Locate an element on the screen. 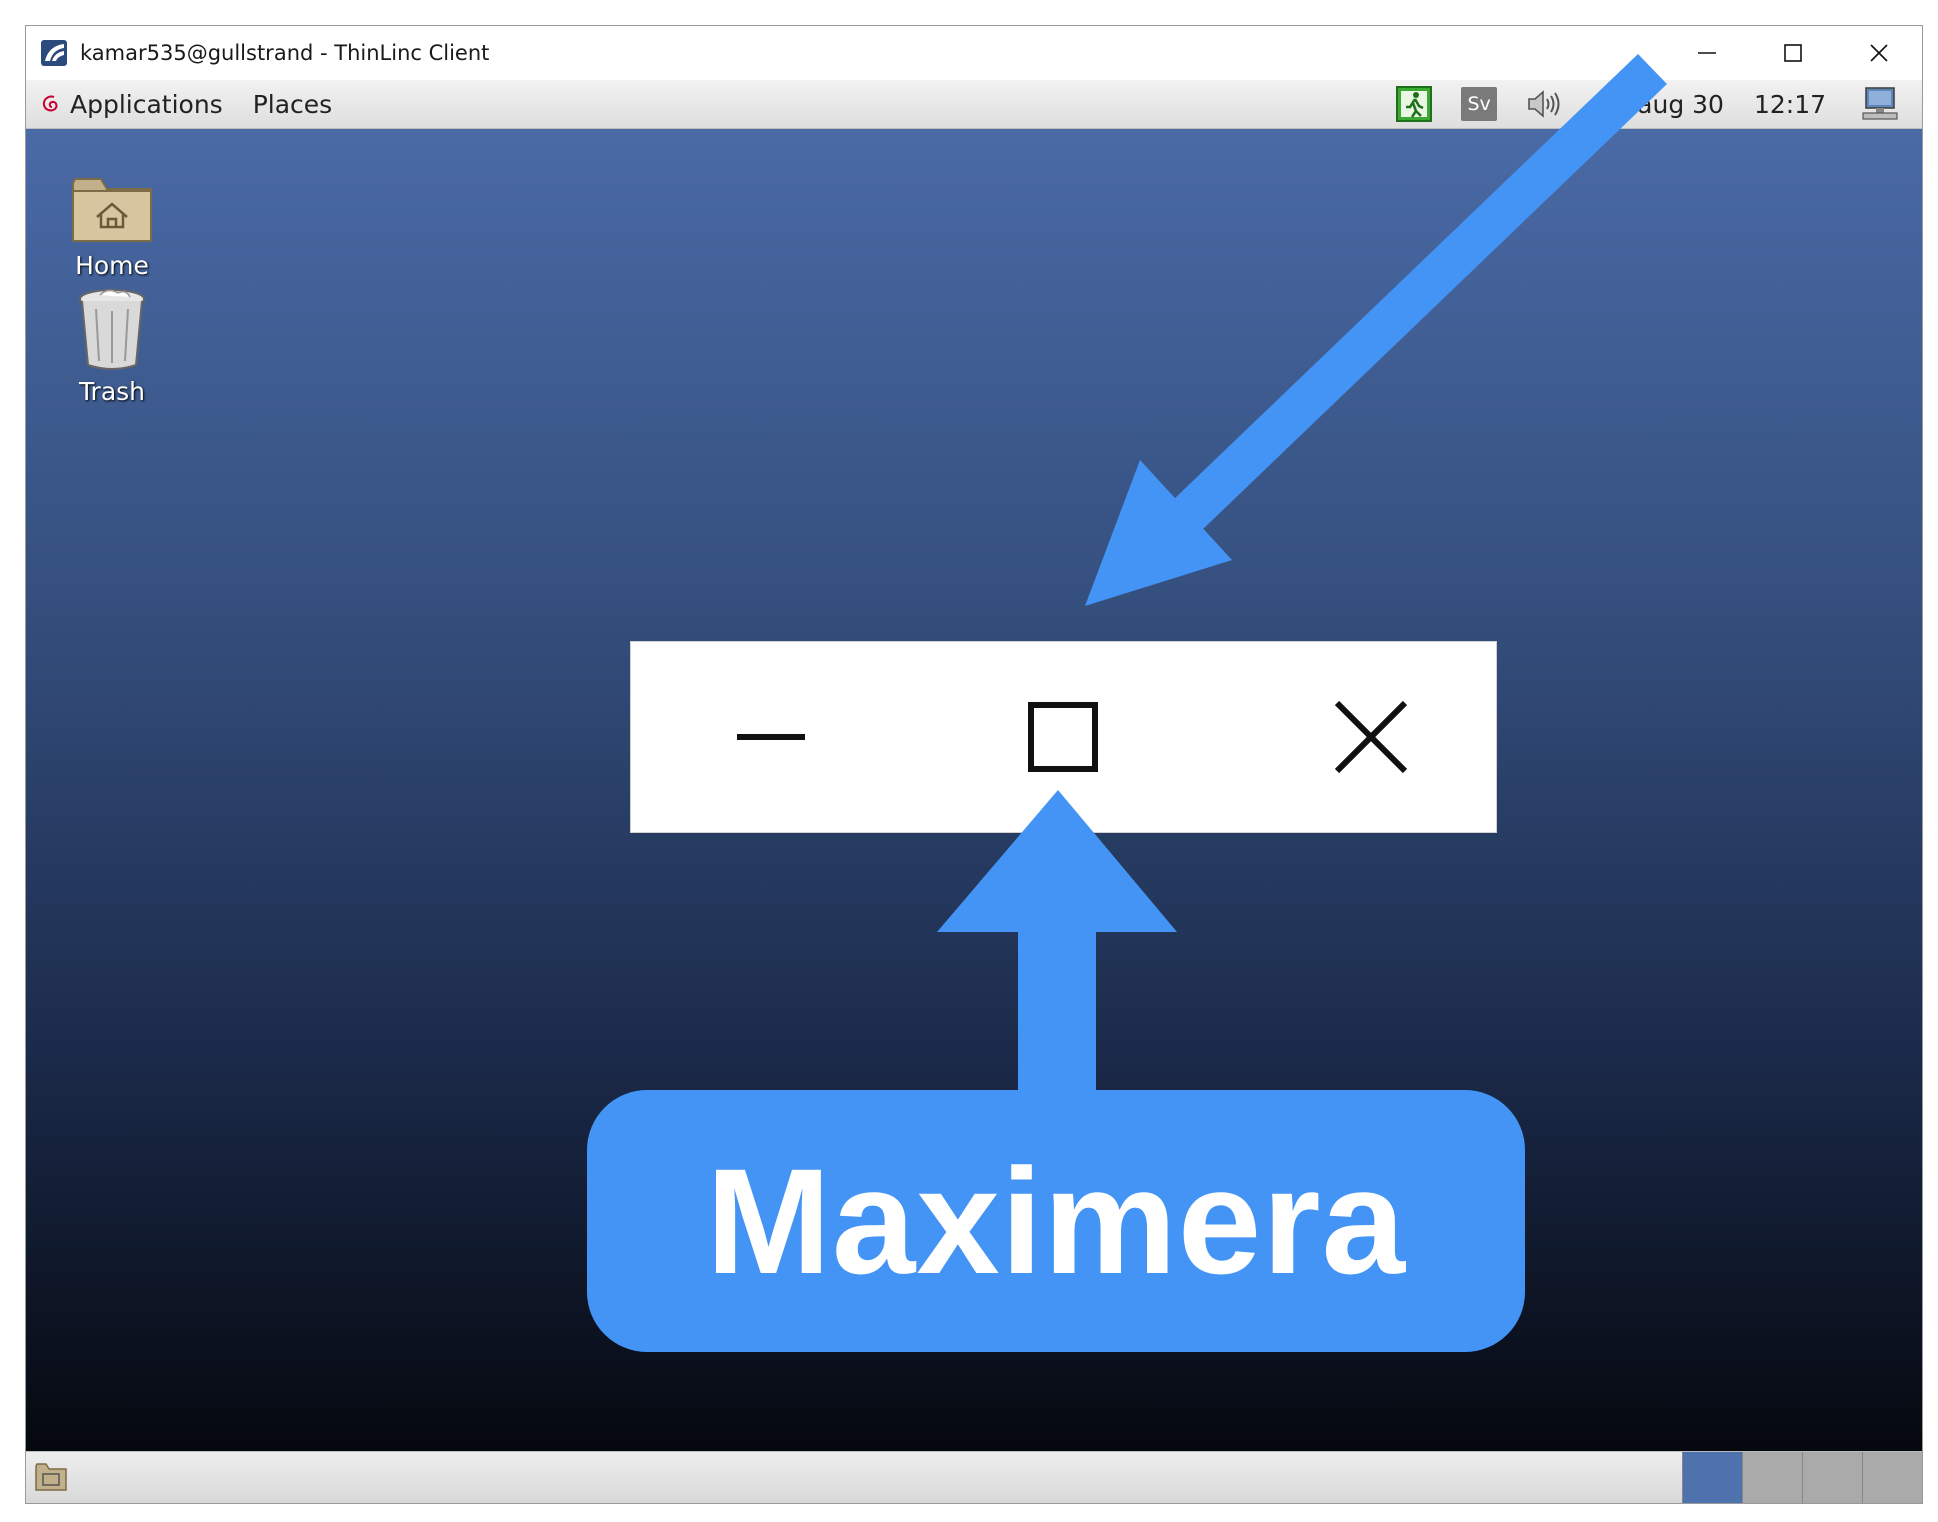 This screenshot has height=1522, width=1938. trash-icon is located at coordinates (112, 329).